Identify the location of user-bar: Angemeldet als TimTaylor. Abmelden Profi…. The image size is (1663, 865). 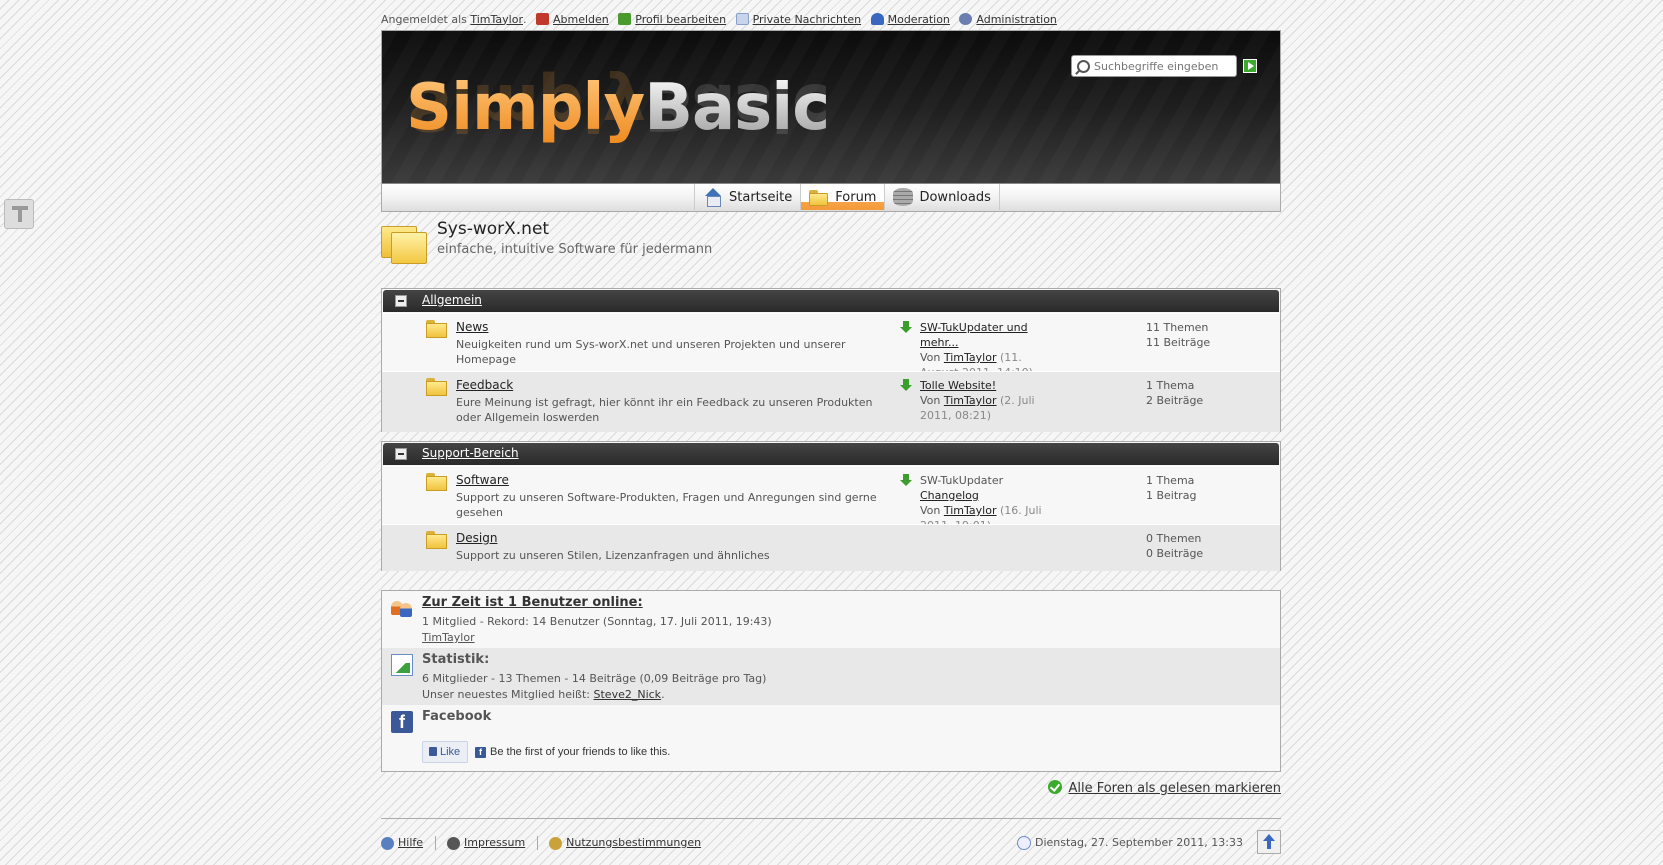
(719, 19).